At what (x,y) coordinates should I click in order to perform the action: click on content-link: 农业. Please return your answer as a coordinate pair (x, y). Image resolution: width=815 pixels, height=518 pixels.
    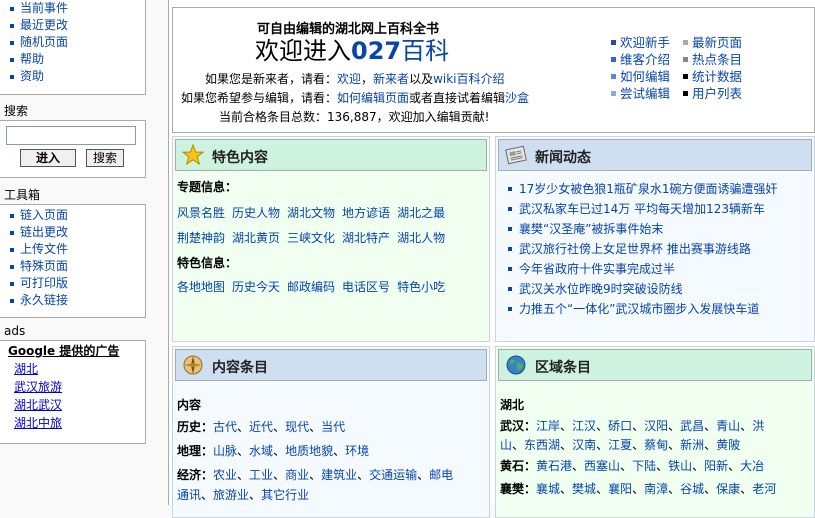
    Looking at the image, I should click on (225, 475).